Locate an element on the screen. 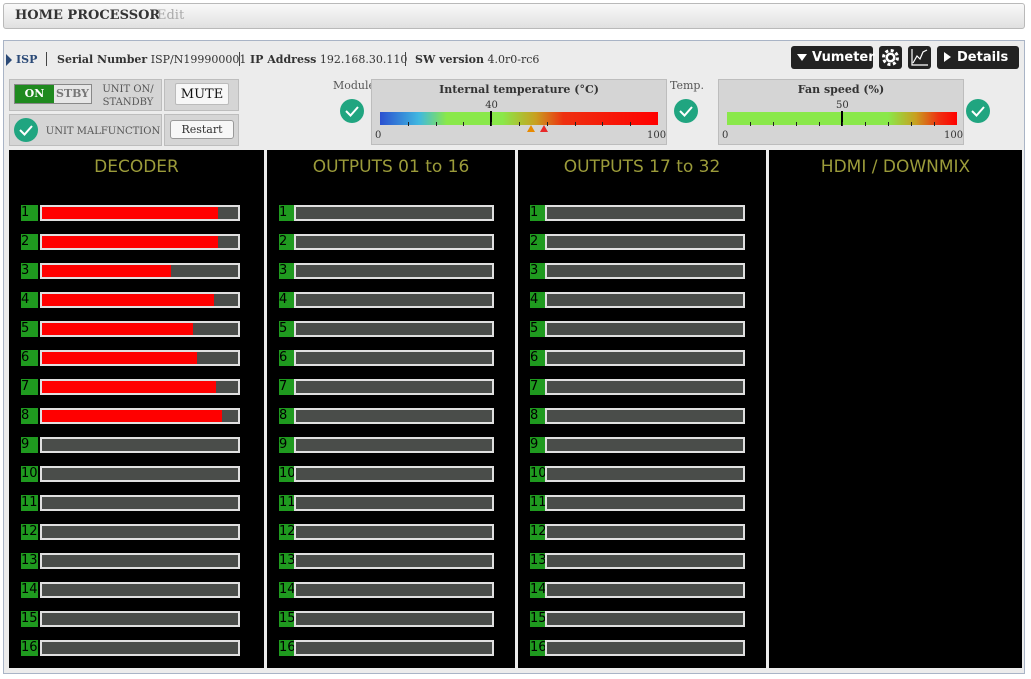 The image size is (1031, 679). gear-icon is located at coordinates (890, 57).